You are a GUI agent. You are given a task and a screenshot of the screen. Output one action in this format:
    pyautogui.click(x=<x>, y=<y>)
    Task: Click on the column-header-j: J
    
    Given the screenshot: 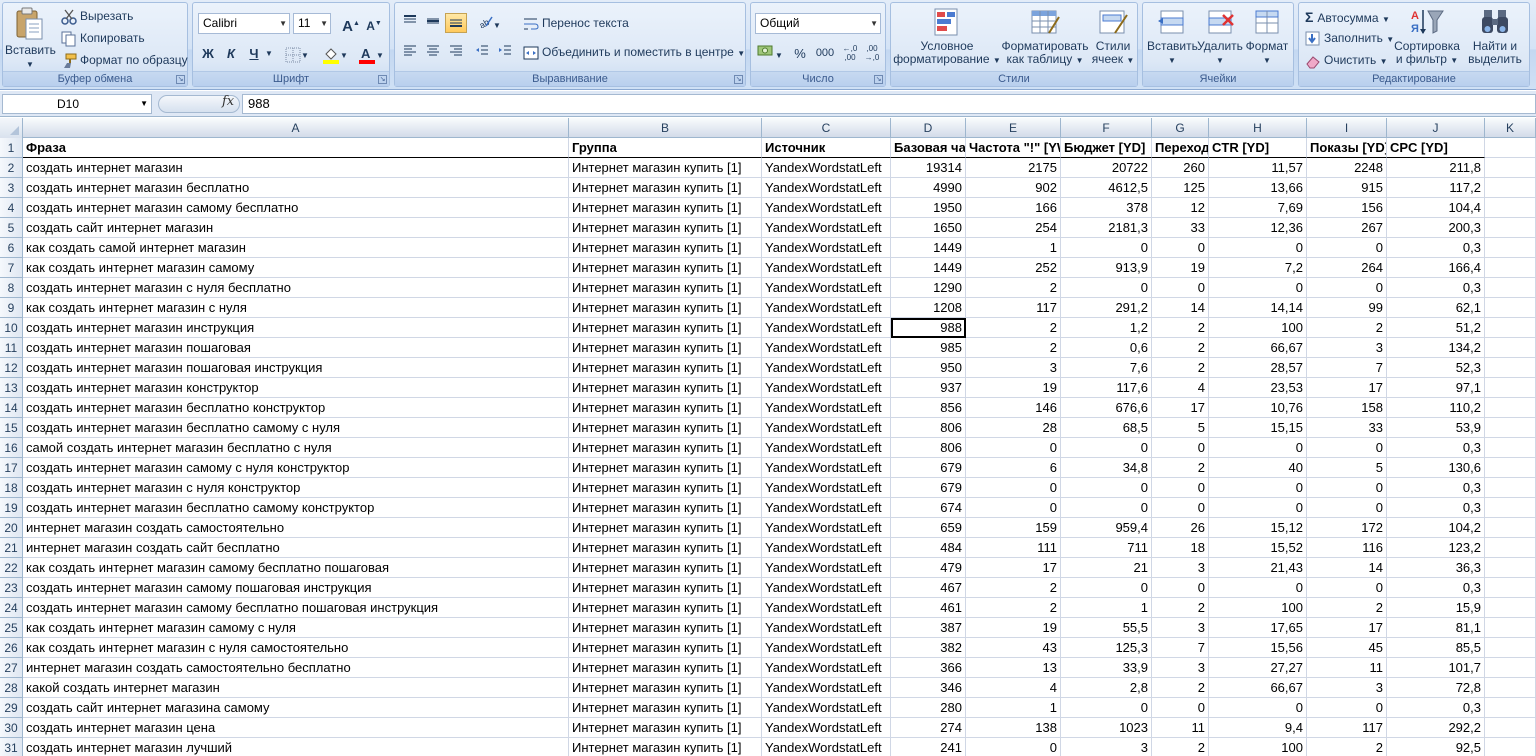 What is the action you would take?
    pyautogui.click(x=1436, y=128)
    